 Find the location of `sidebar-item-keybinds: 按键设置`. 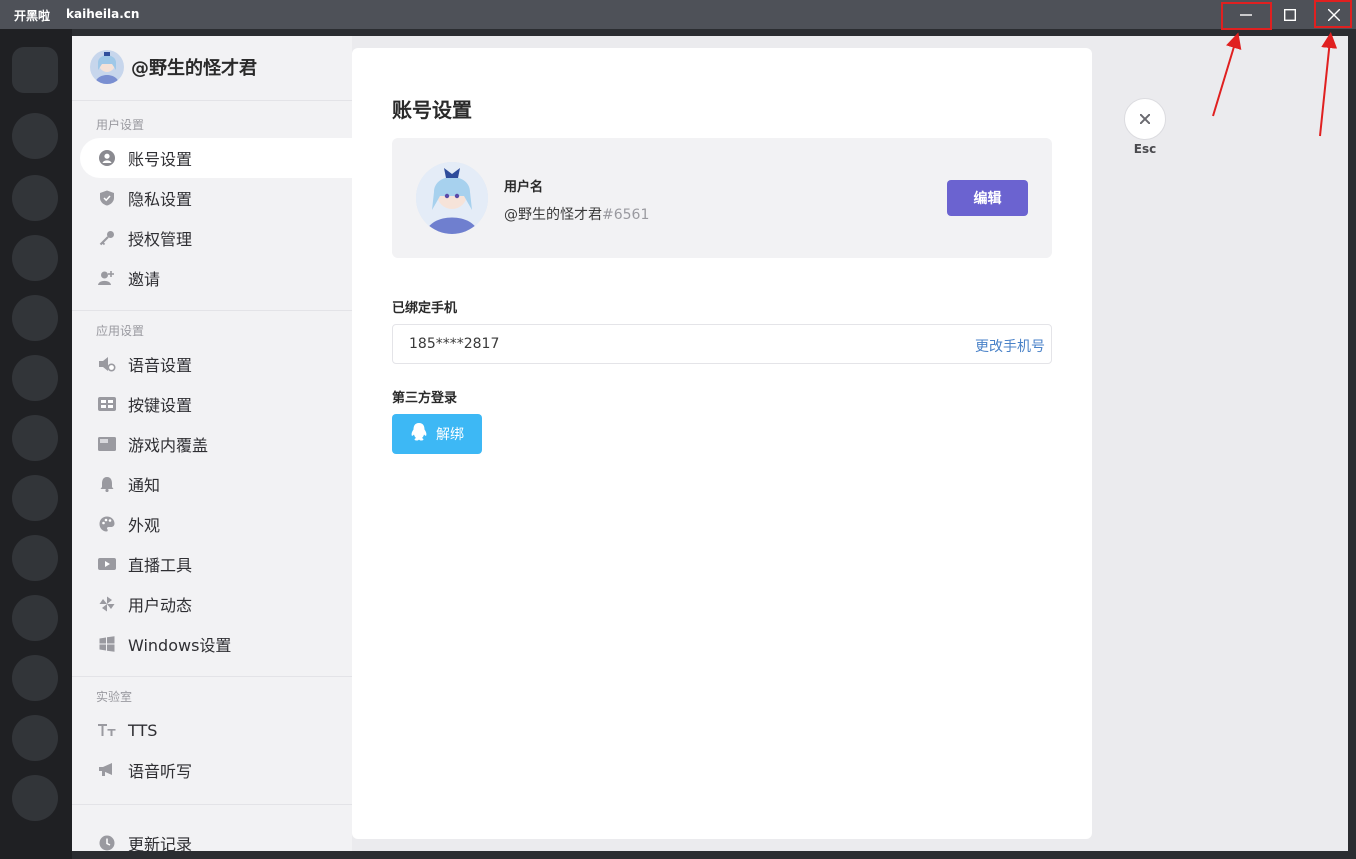

sidebar-item-keybinds: 按键设置 is located at coordinates (216, 404).